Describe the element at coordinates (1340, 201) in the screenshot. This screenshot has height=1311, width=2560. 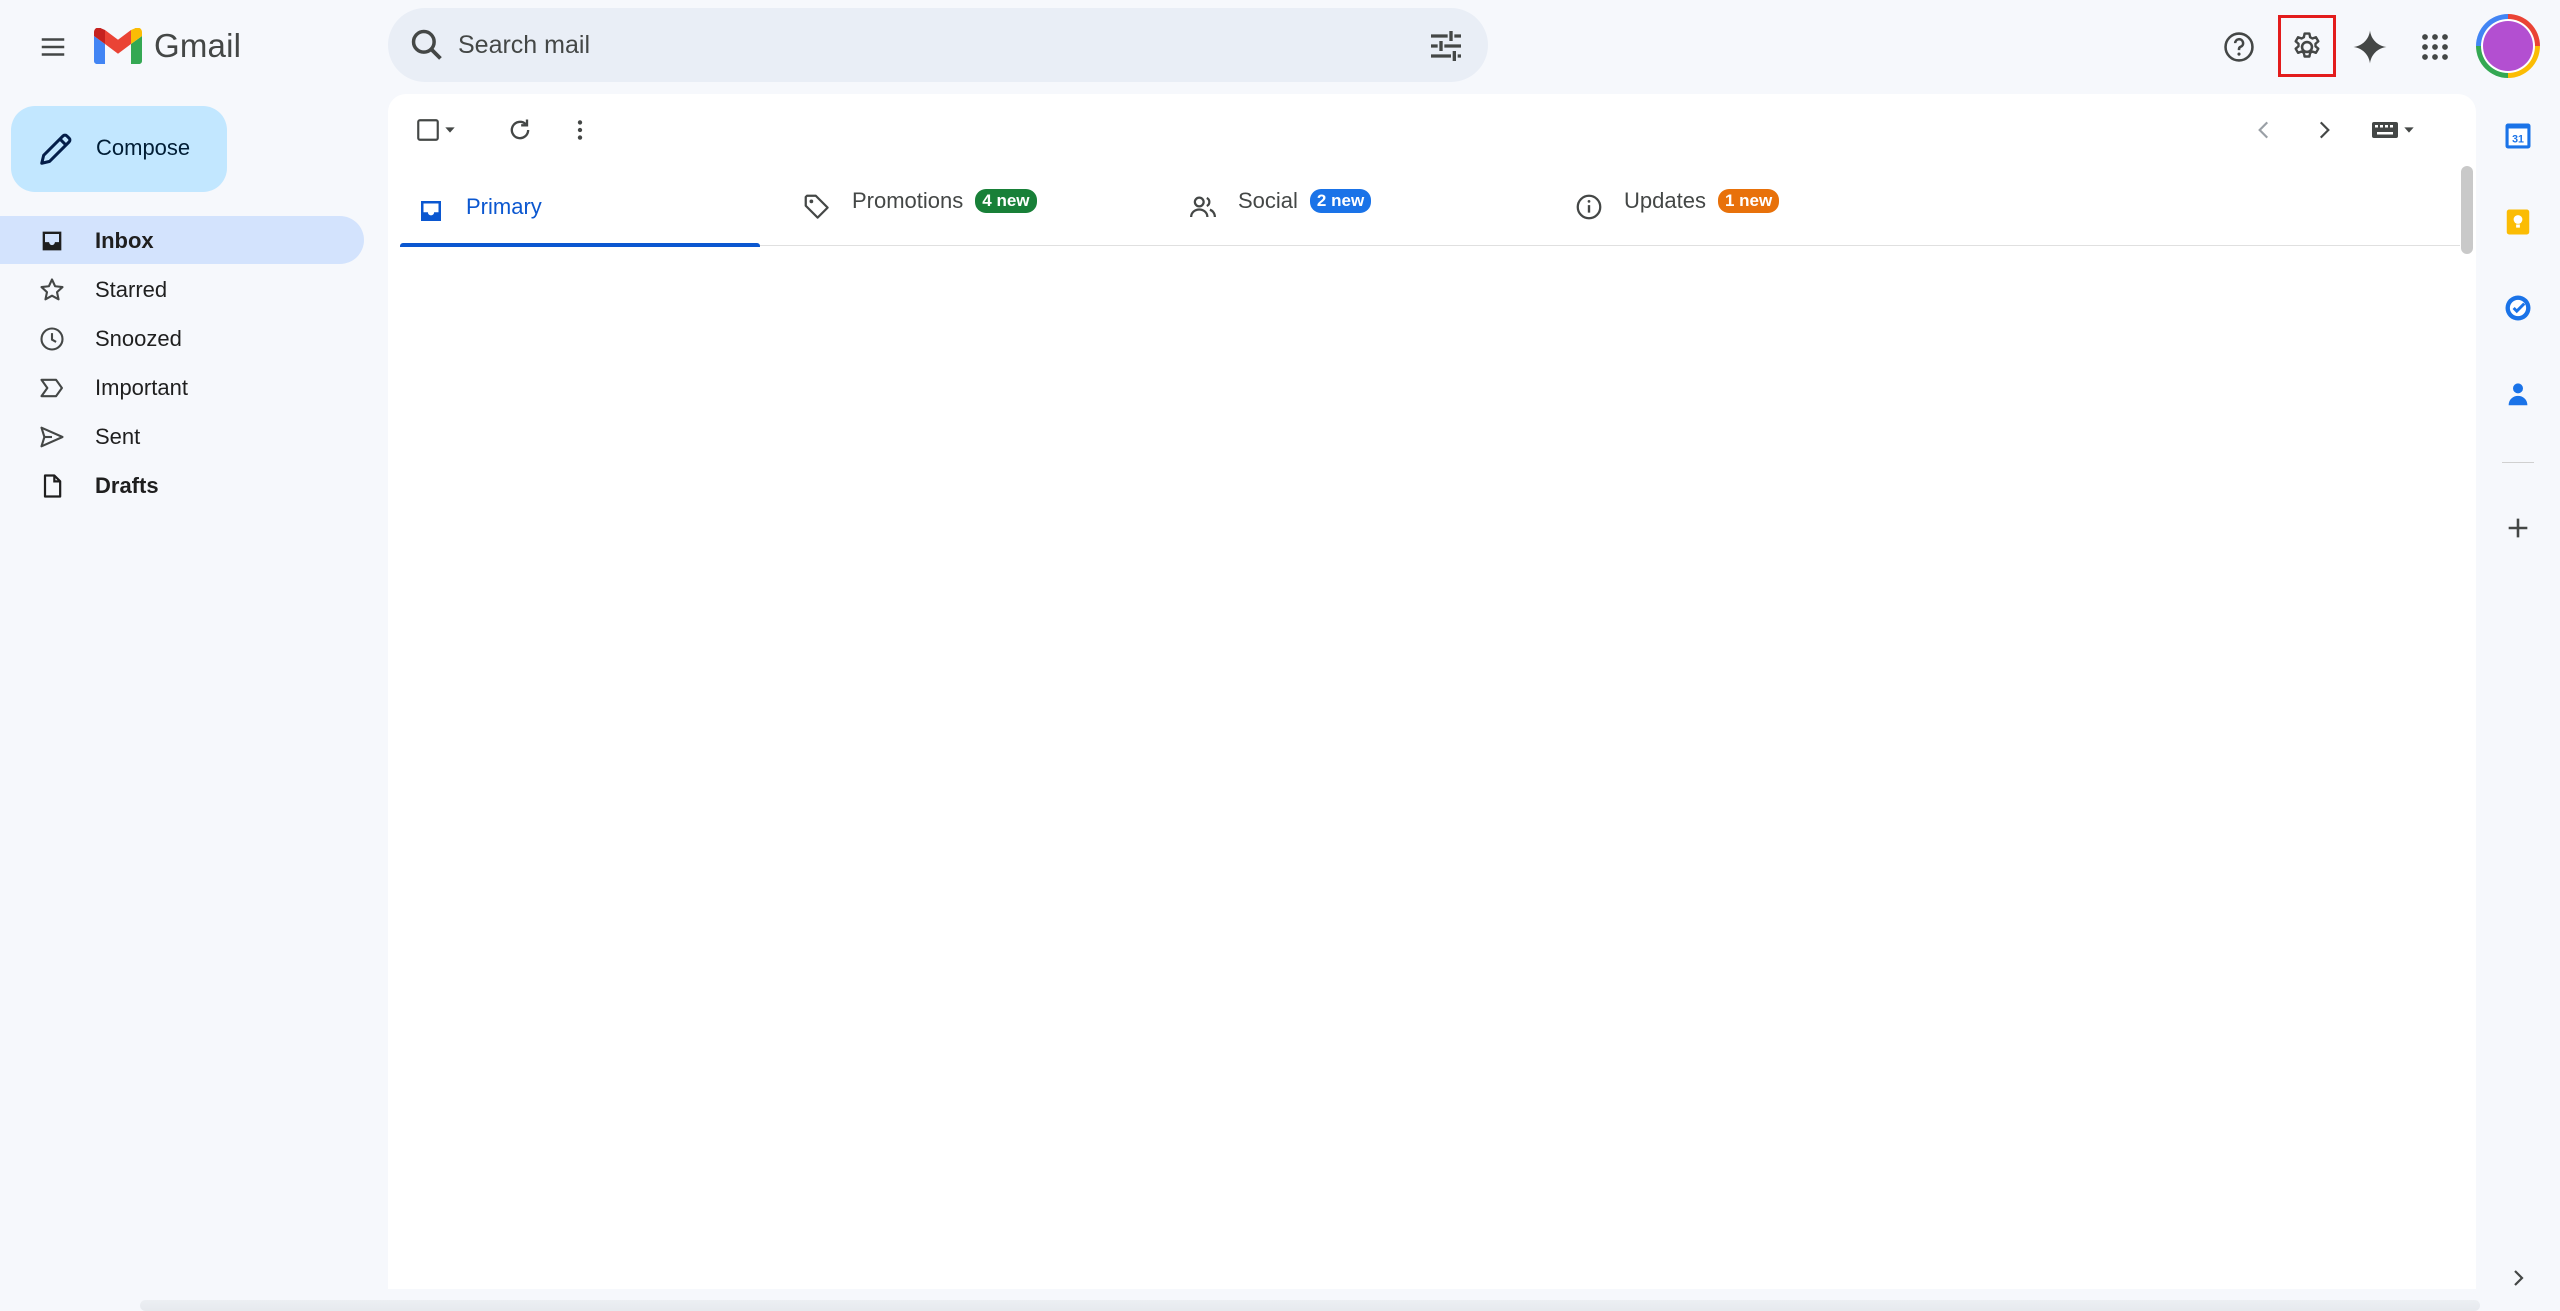
I see `new-count-badge: 2 new` at that location.